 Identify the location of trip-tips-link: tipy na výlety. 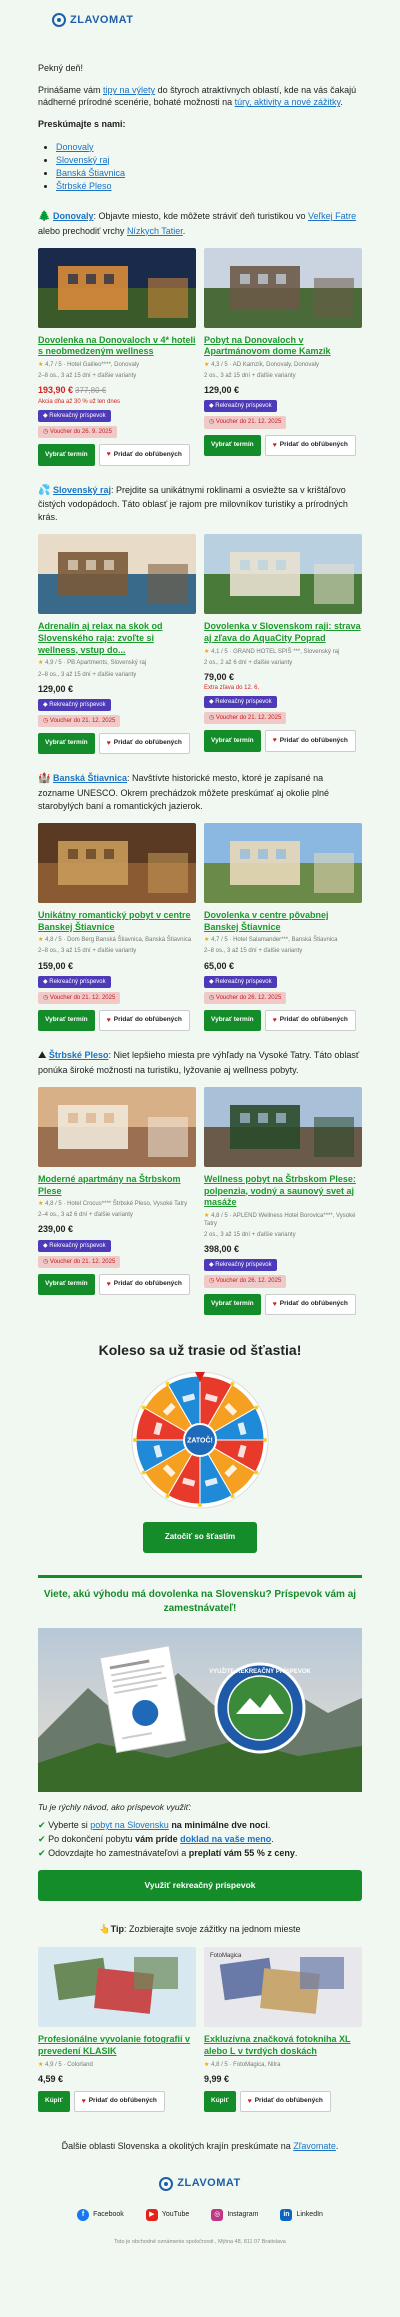
(129, 90).